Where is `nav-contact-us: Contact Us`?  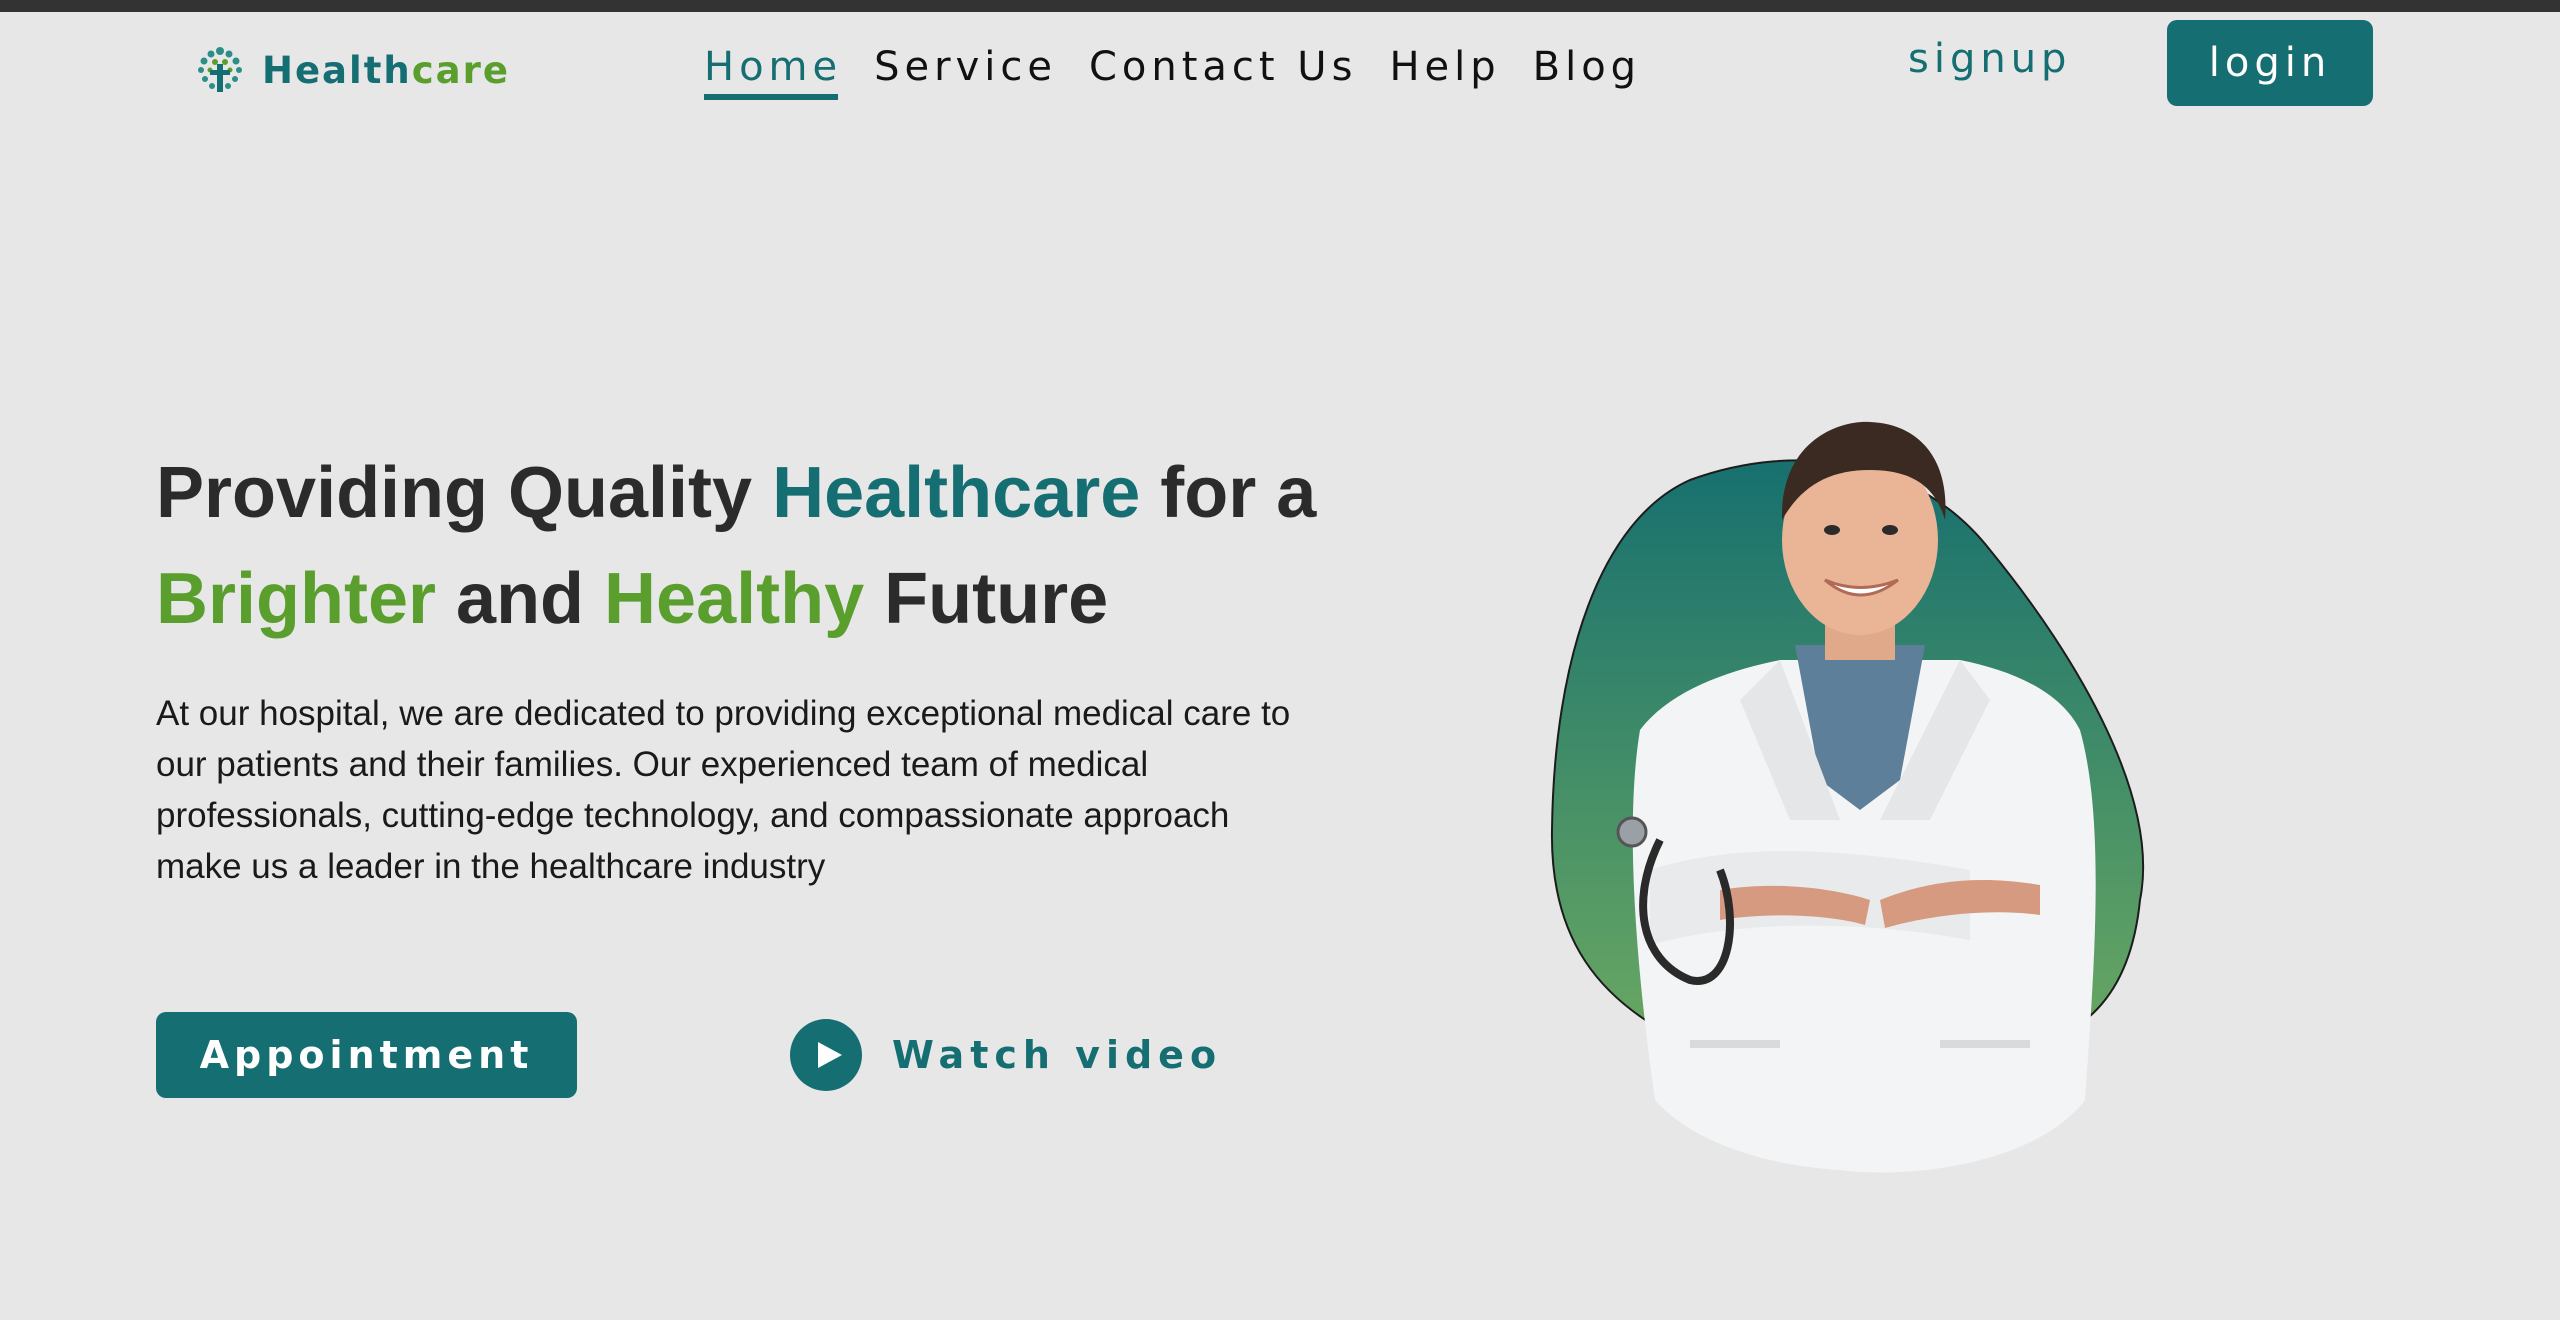 nav-contact-us: Contact Us is located at coordinates (1223, 70).